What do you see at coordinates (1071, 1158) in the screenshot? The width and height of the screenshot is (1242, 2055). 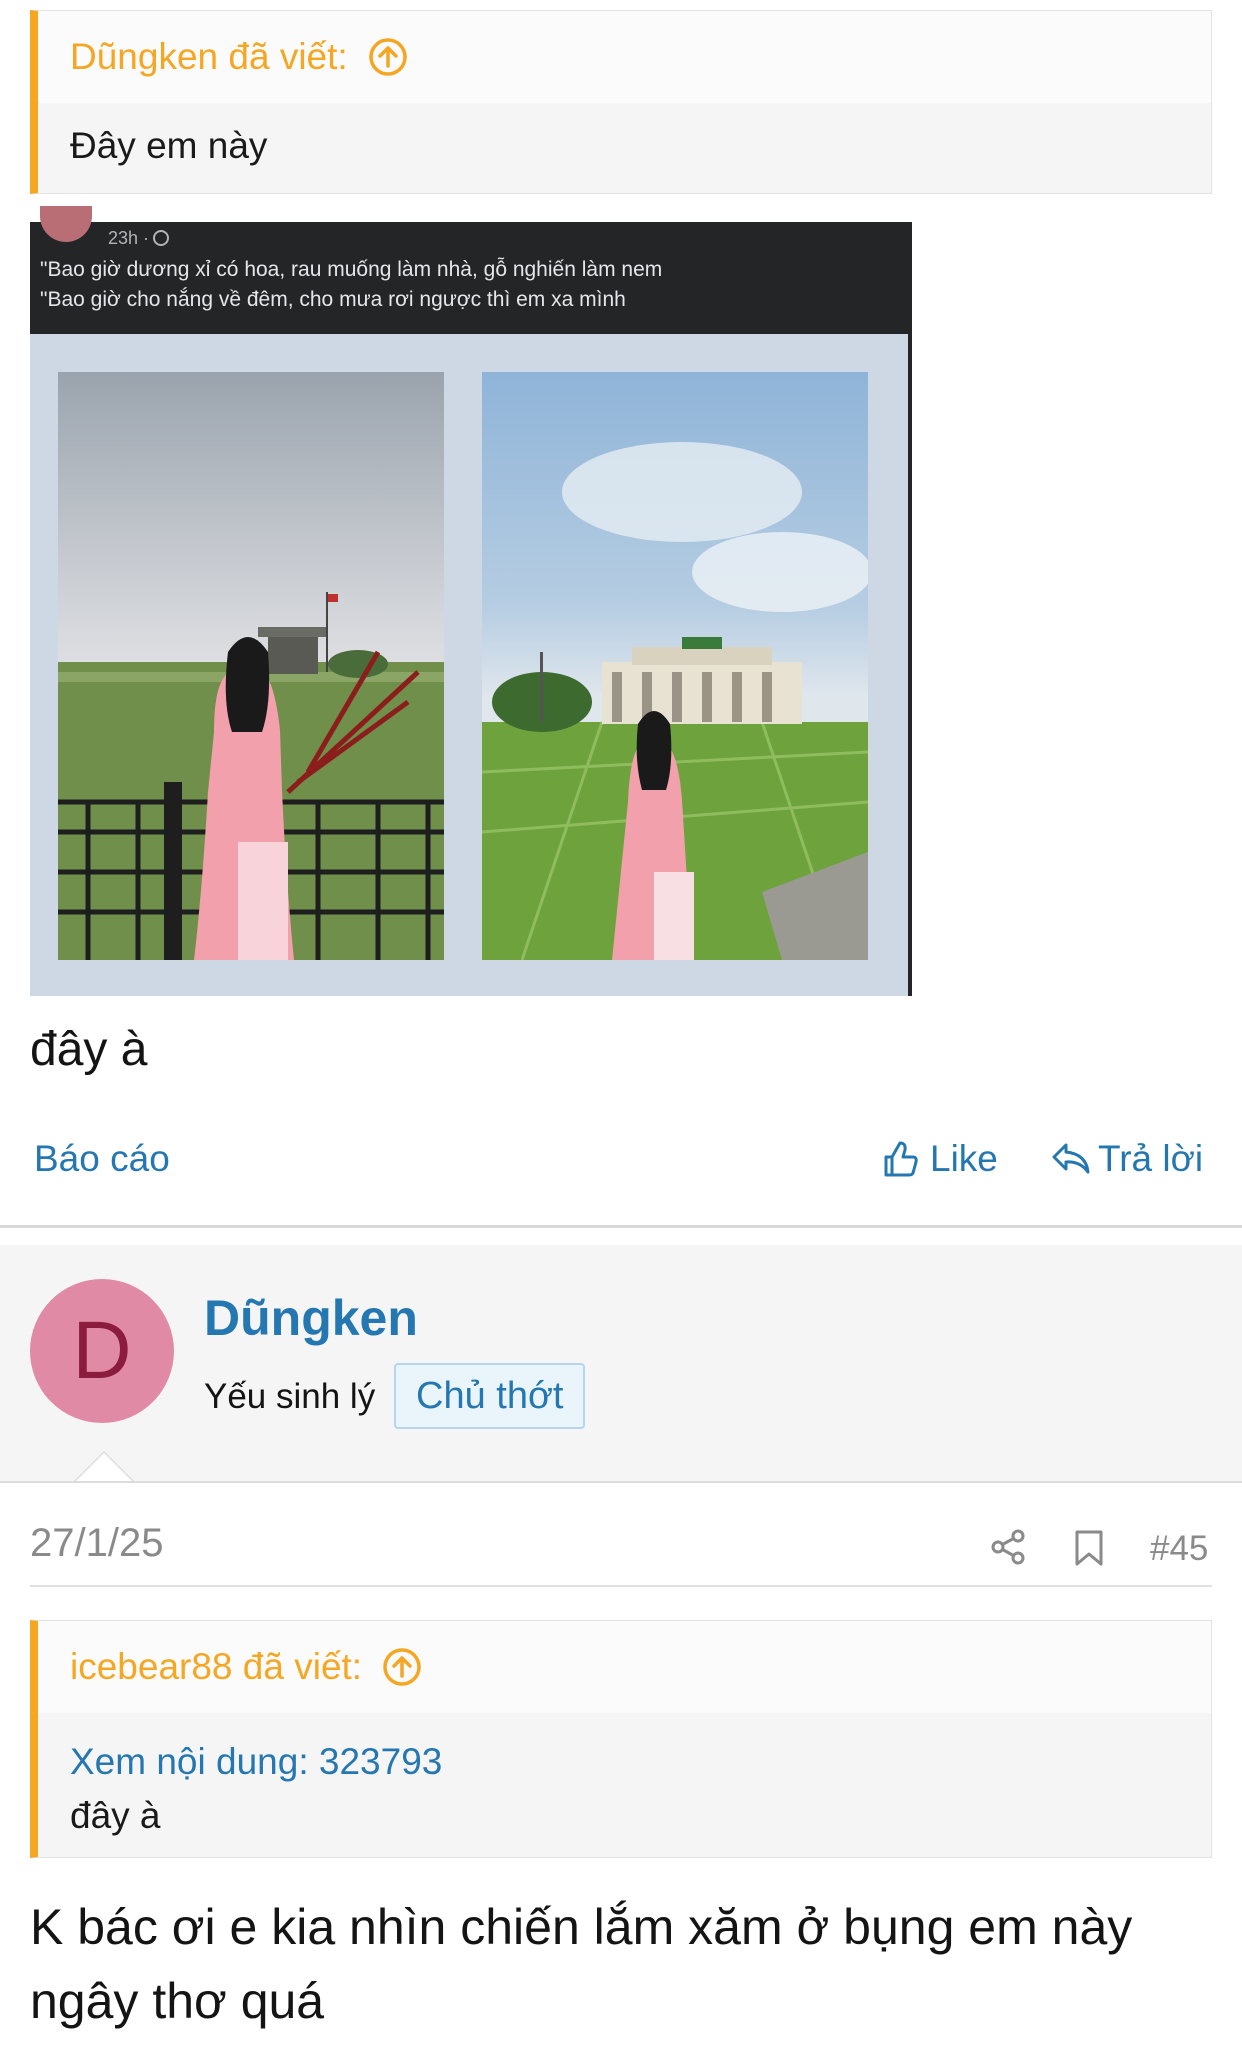 I see `reply-icon` at bounding box center [1071, 1158].